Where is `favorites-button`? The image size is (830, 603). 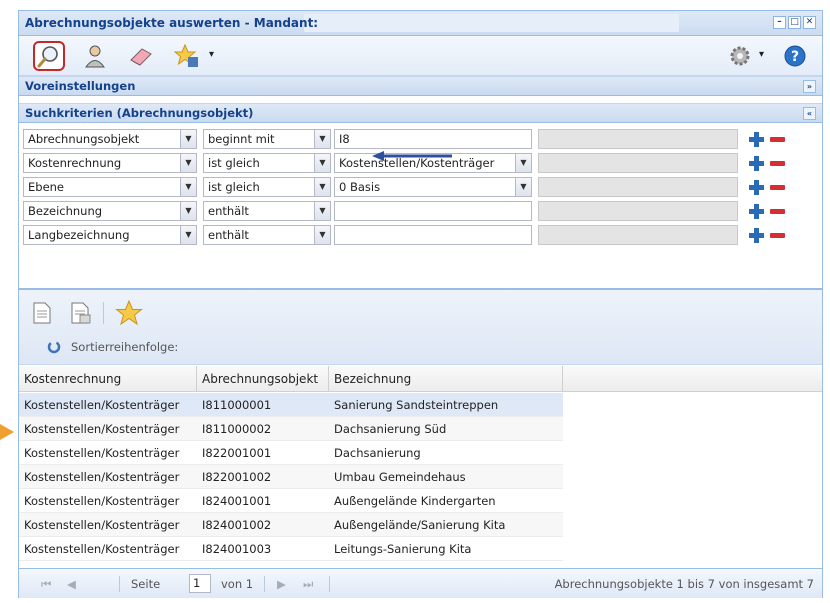
favorites-button is located at coordinates (187, 56).